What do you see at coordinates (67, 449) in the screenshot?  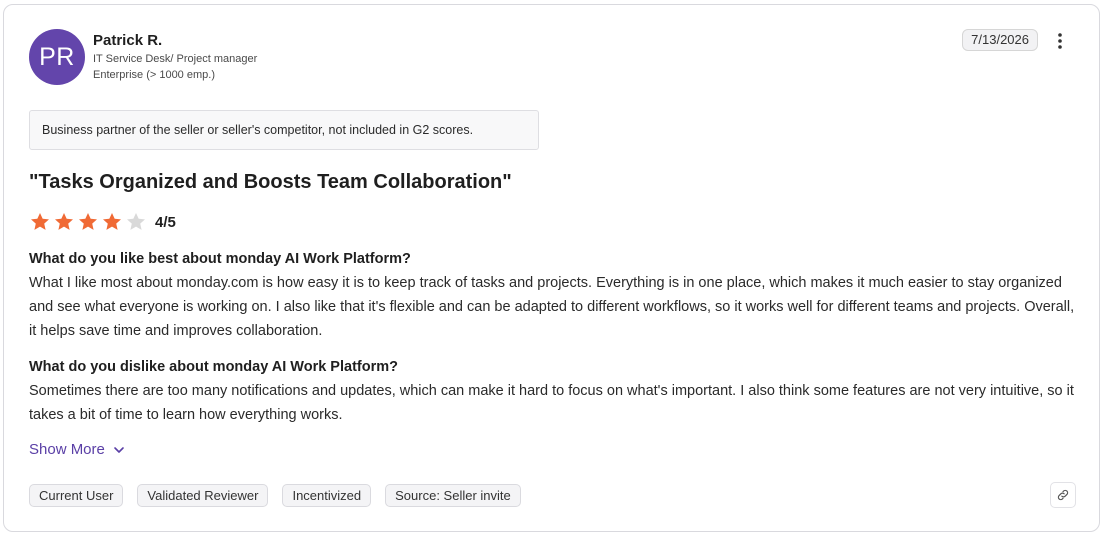 I see `show-more-label: Show More` at bounding box center [67, 449].